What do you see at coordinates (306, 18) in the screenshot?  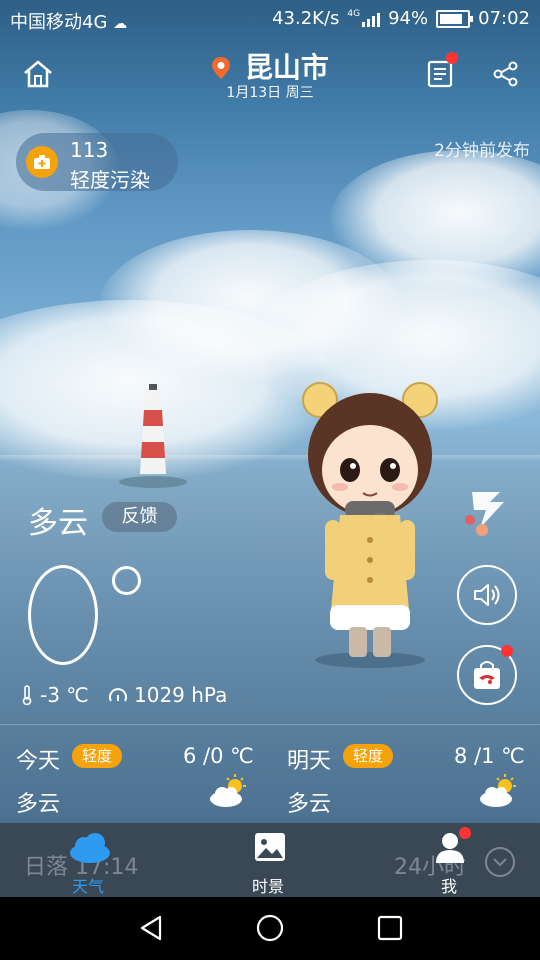 I see `network-speed: 43.2K/s` at bounding box center [306, 18].